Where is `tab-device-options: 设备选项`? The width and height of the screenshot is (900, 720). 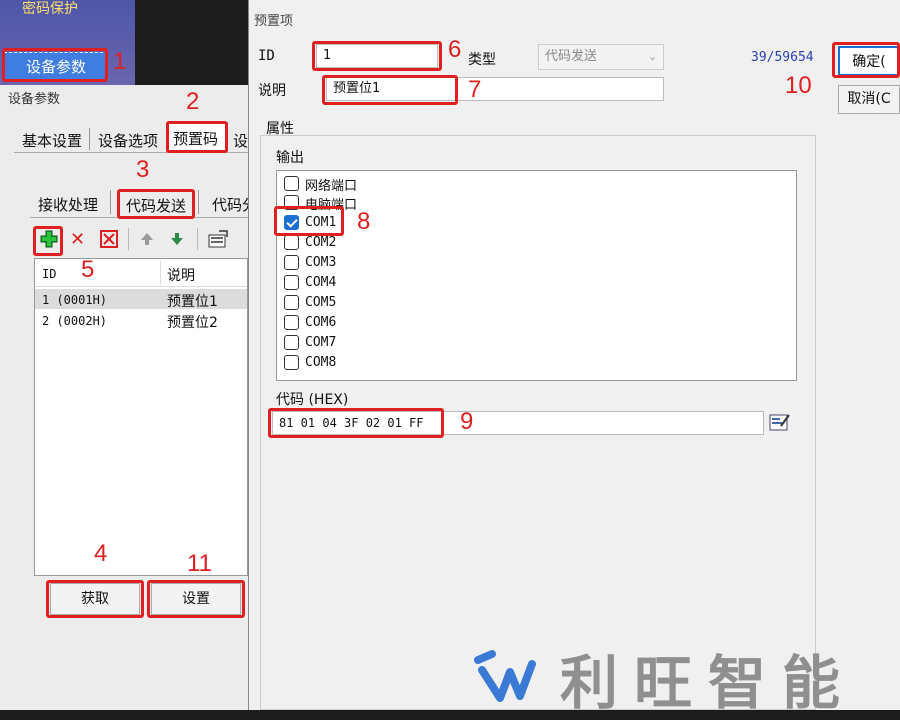 tab-device-options: 设备选项 is located at coordinates (128, 140).